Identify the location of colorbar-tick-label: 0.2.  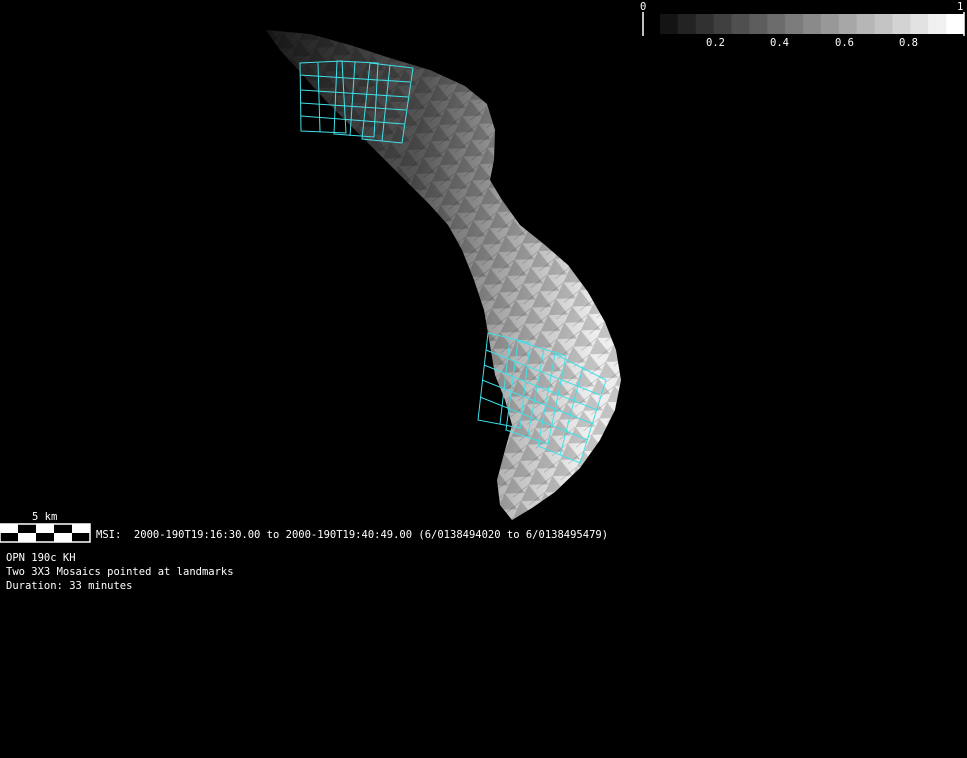
(715, 43).